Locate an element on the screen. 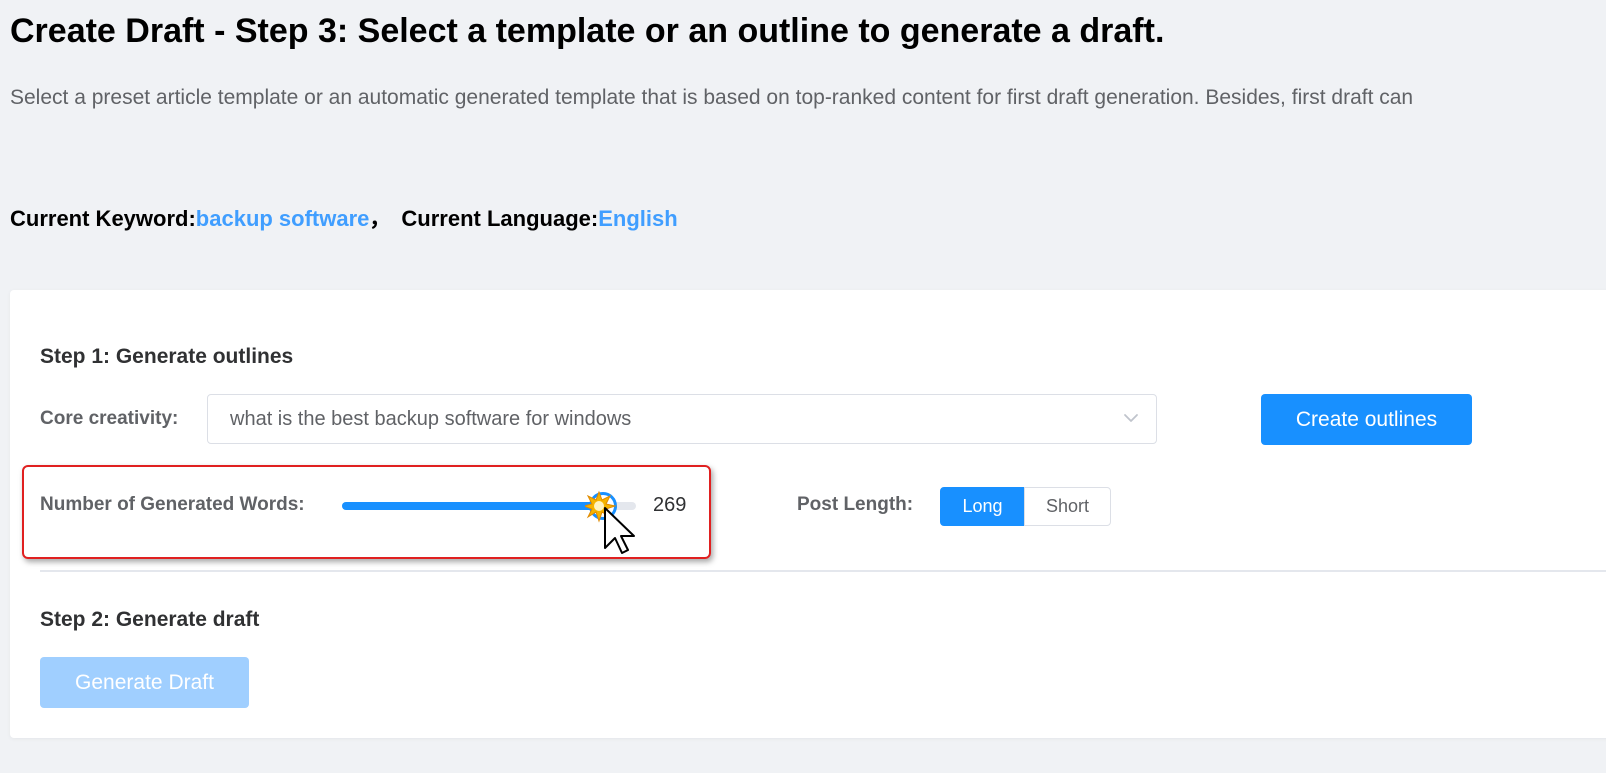 This screenshot has width=1606, height=773. keyword-label: Current Keyword: is located at coordinates (103, 218).